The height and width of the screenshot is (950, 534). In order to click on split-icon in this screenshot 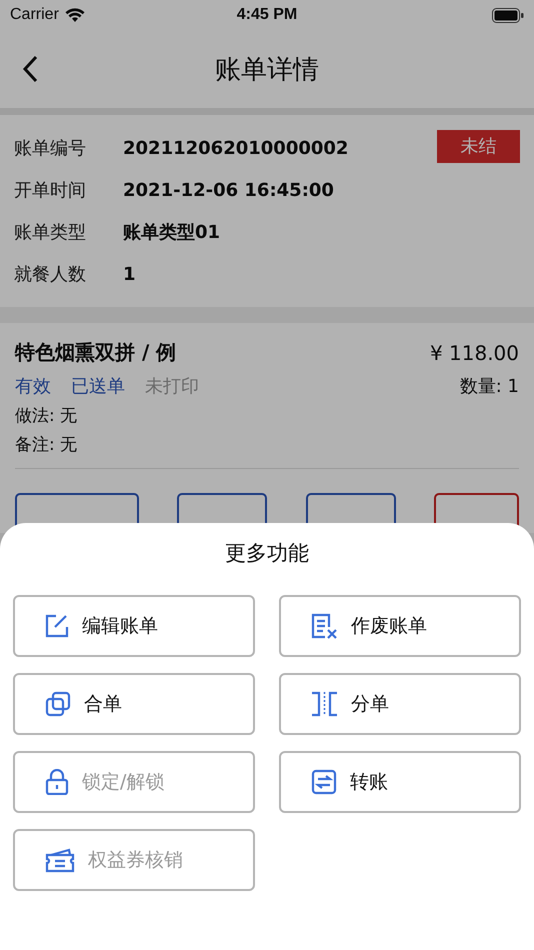, I will do `click(324, 704)`.